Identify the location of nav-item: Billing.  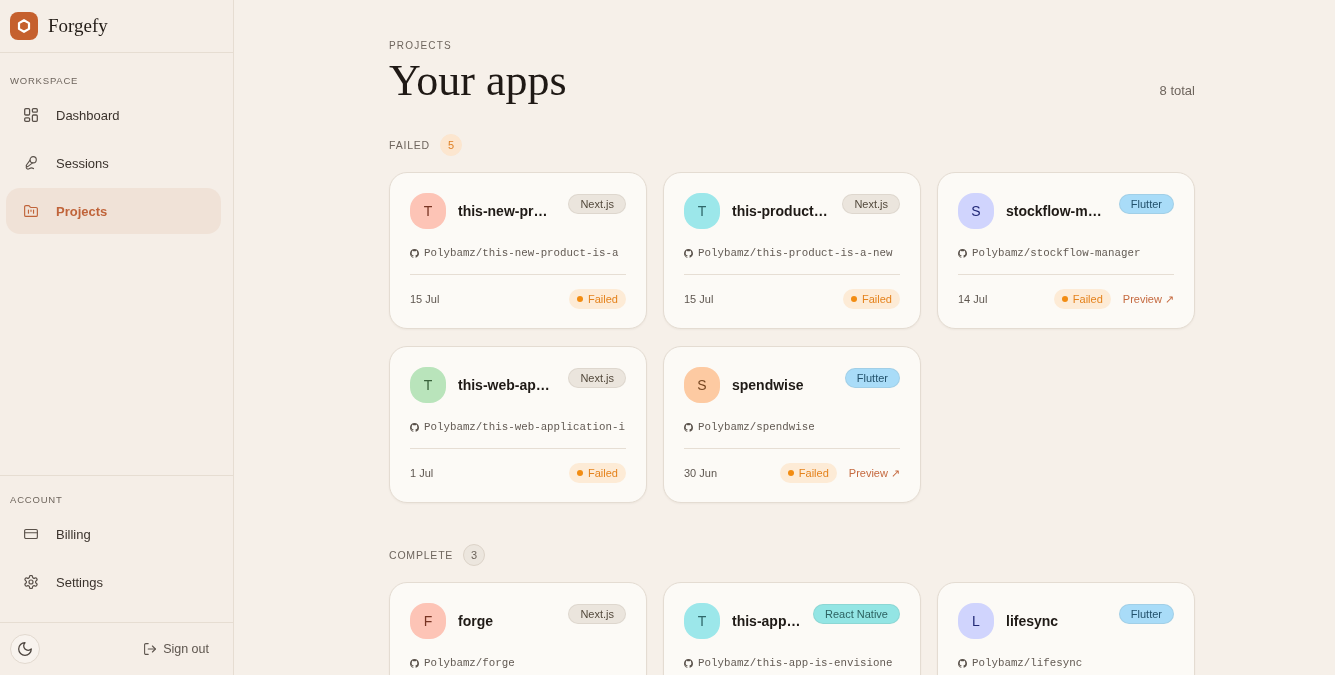
(113, 534).